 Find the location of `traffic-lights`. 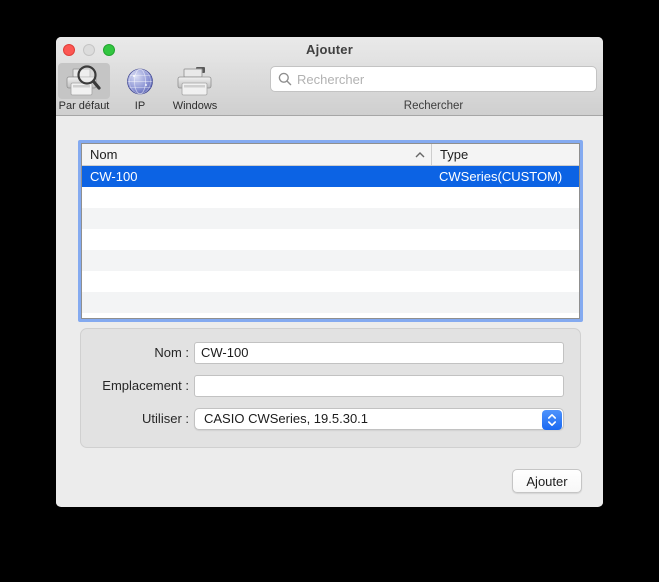

traffic-lights is located at coordinates (89, 49).